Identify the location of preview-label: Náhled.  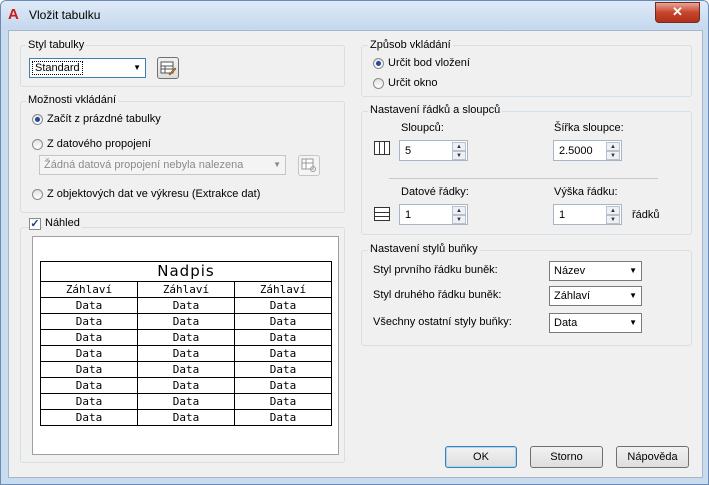
(62, 223).